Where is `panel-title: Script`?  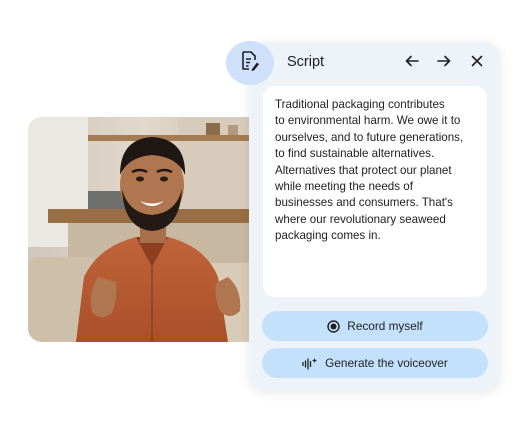 panel-title: Script is located at coordinates (306, 62).